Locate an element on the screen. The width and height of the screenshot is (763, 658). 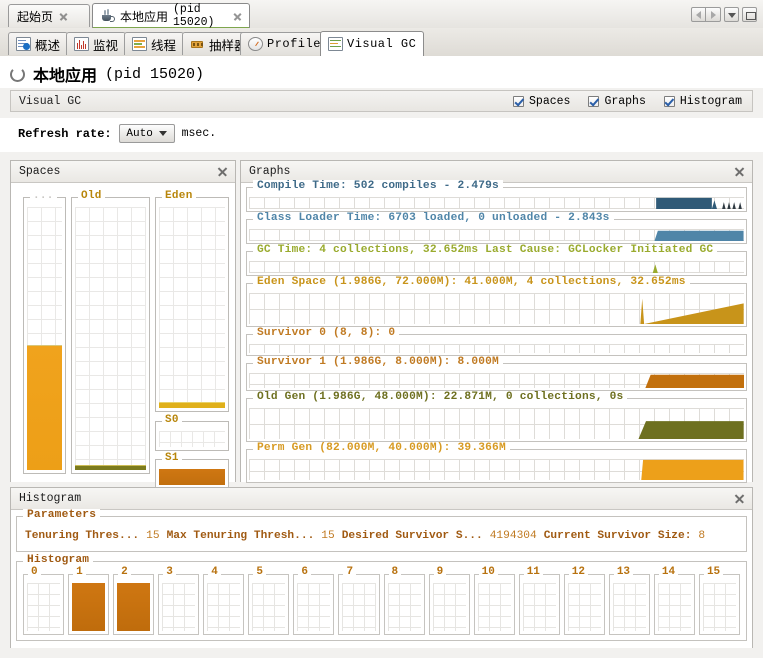
sampler-icon is located at coordinates (197, 44).